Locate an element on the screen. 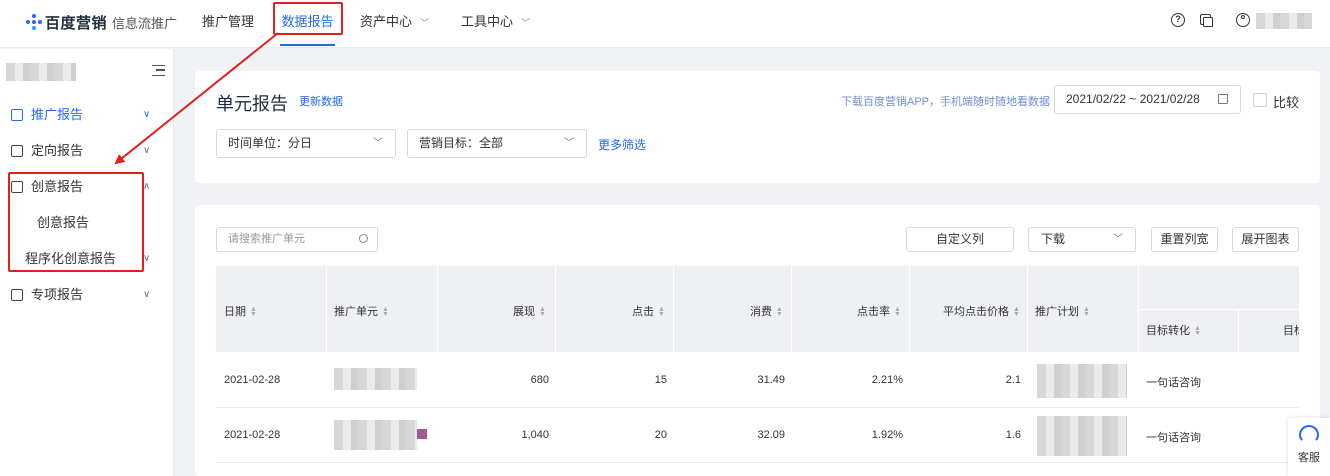 This screenshot has width=1330, height=476. page-title: 单元报告 is located at coordinates (252, 104).